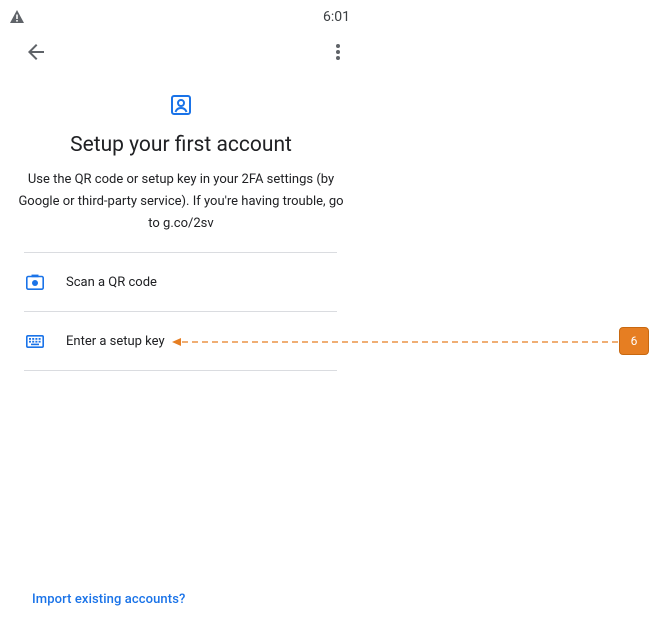  I want to click on annotation-pointer, so click(395, 342).